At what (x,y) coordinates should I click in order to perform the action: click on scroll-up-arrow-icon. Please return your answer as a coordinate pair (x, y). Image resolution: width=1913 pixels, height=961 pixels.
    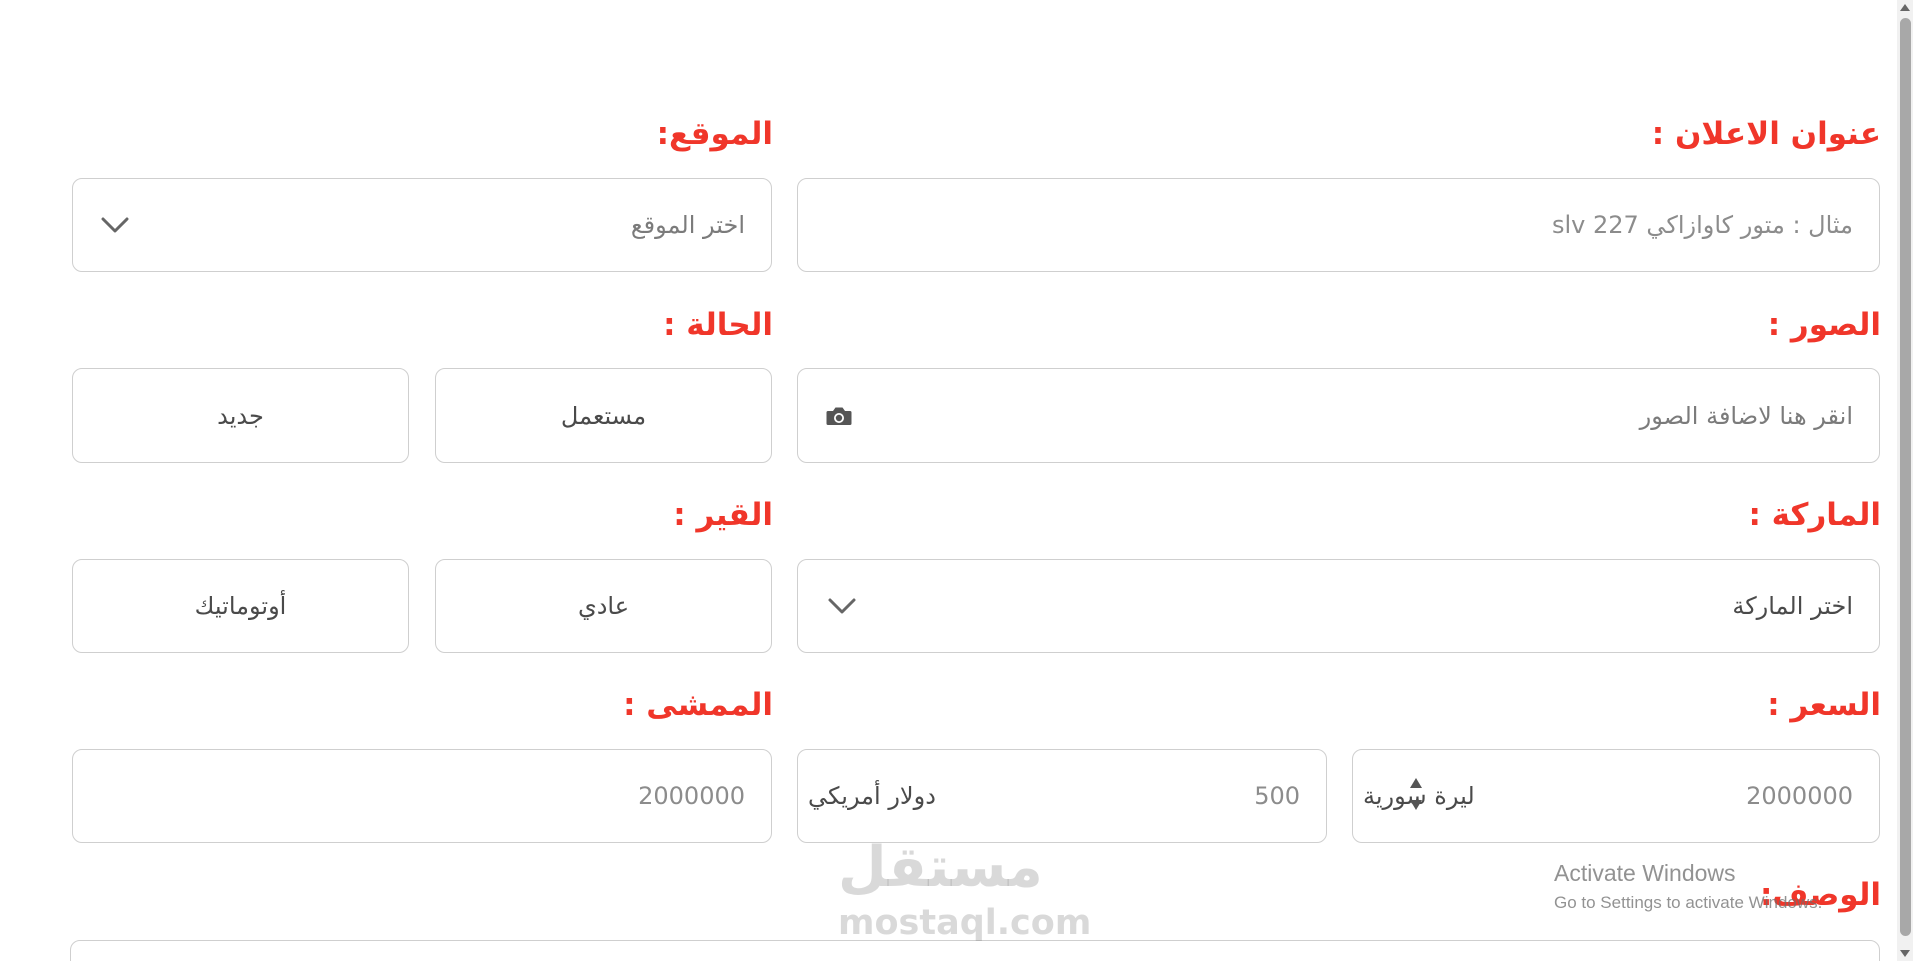
    Looking at the image, I should click on (1905, 7).